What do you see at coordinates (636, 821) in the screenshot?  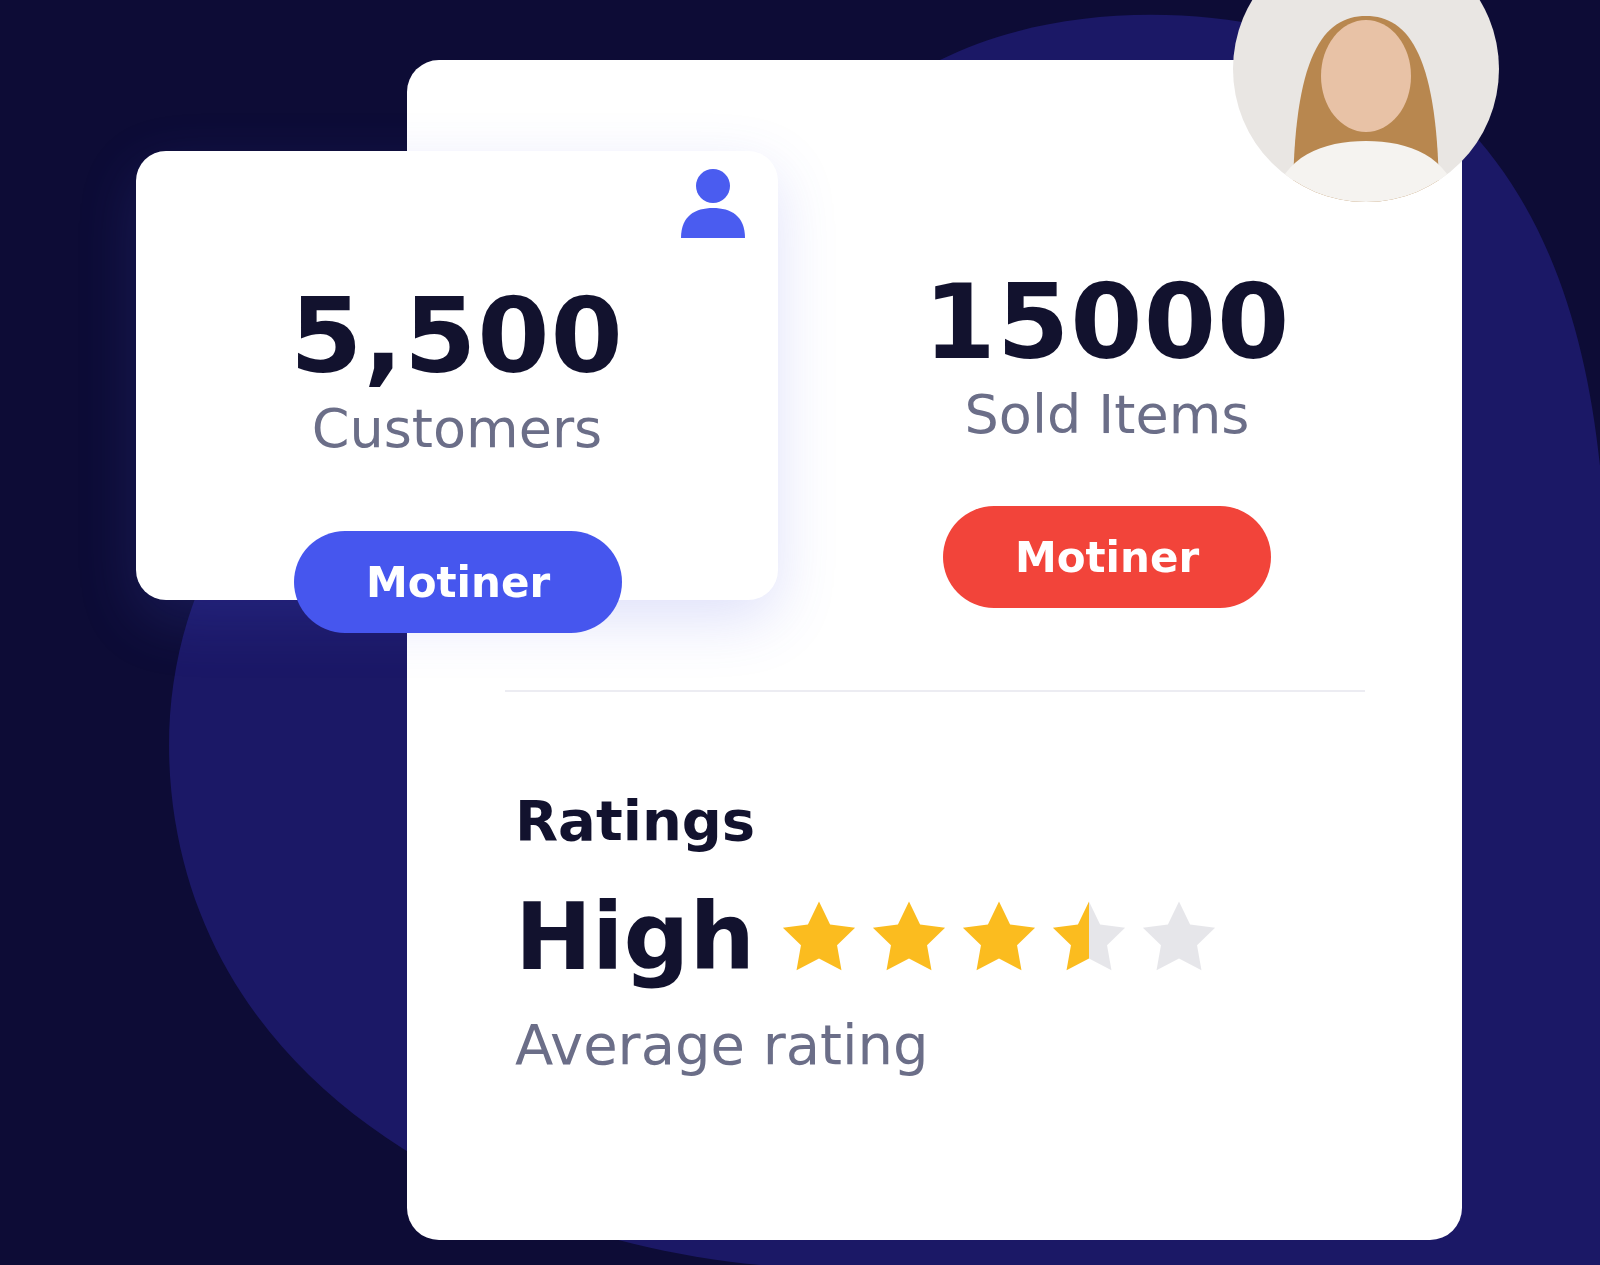 I see `section-title: Ratings` at bounding box center [636, 821].